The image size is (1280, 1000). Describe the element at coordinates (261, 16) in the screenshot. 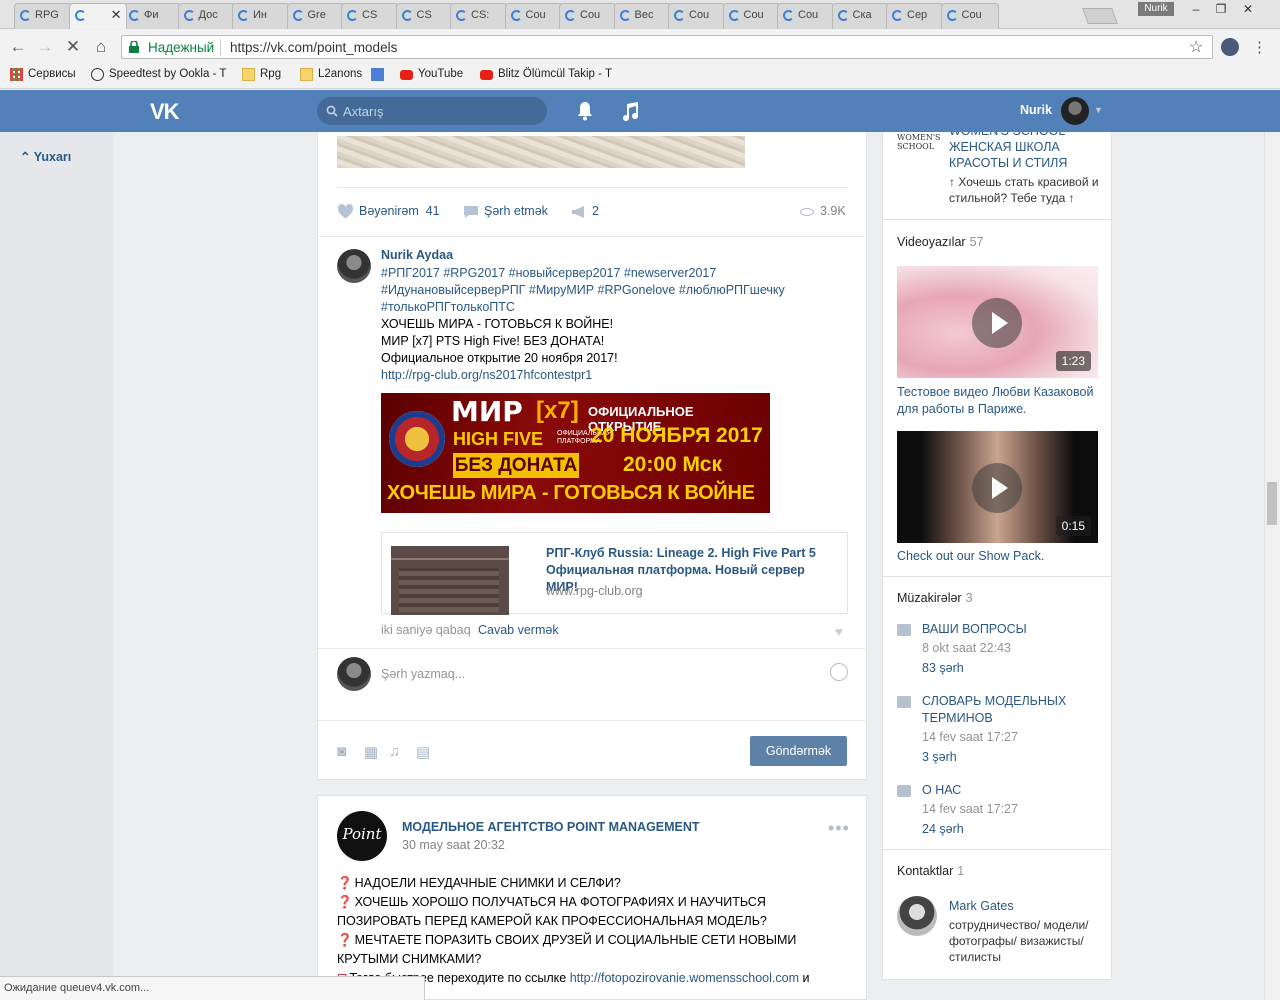

I see `browser-tab: Ин` at that location.